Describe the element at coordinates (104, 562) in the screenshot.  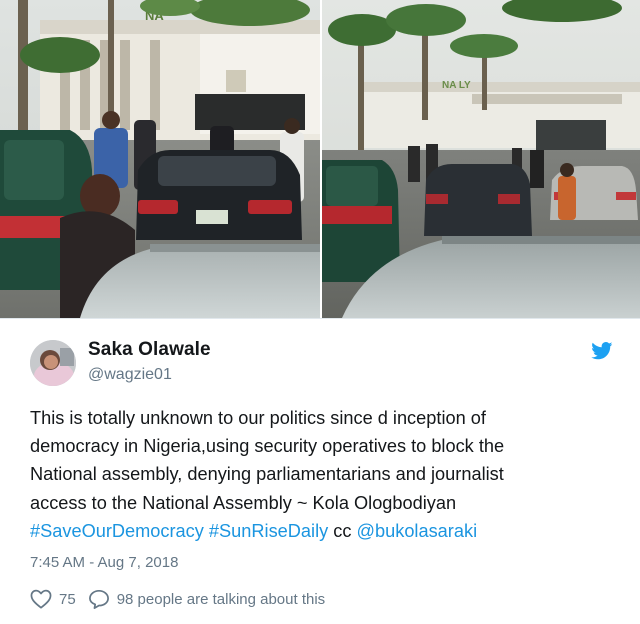
I see `tweet-timestamp: 7:45 AM - Aug 7, 2018` at that location.